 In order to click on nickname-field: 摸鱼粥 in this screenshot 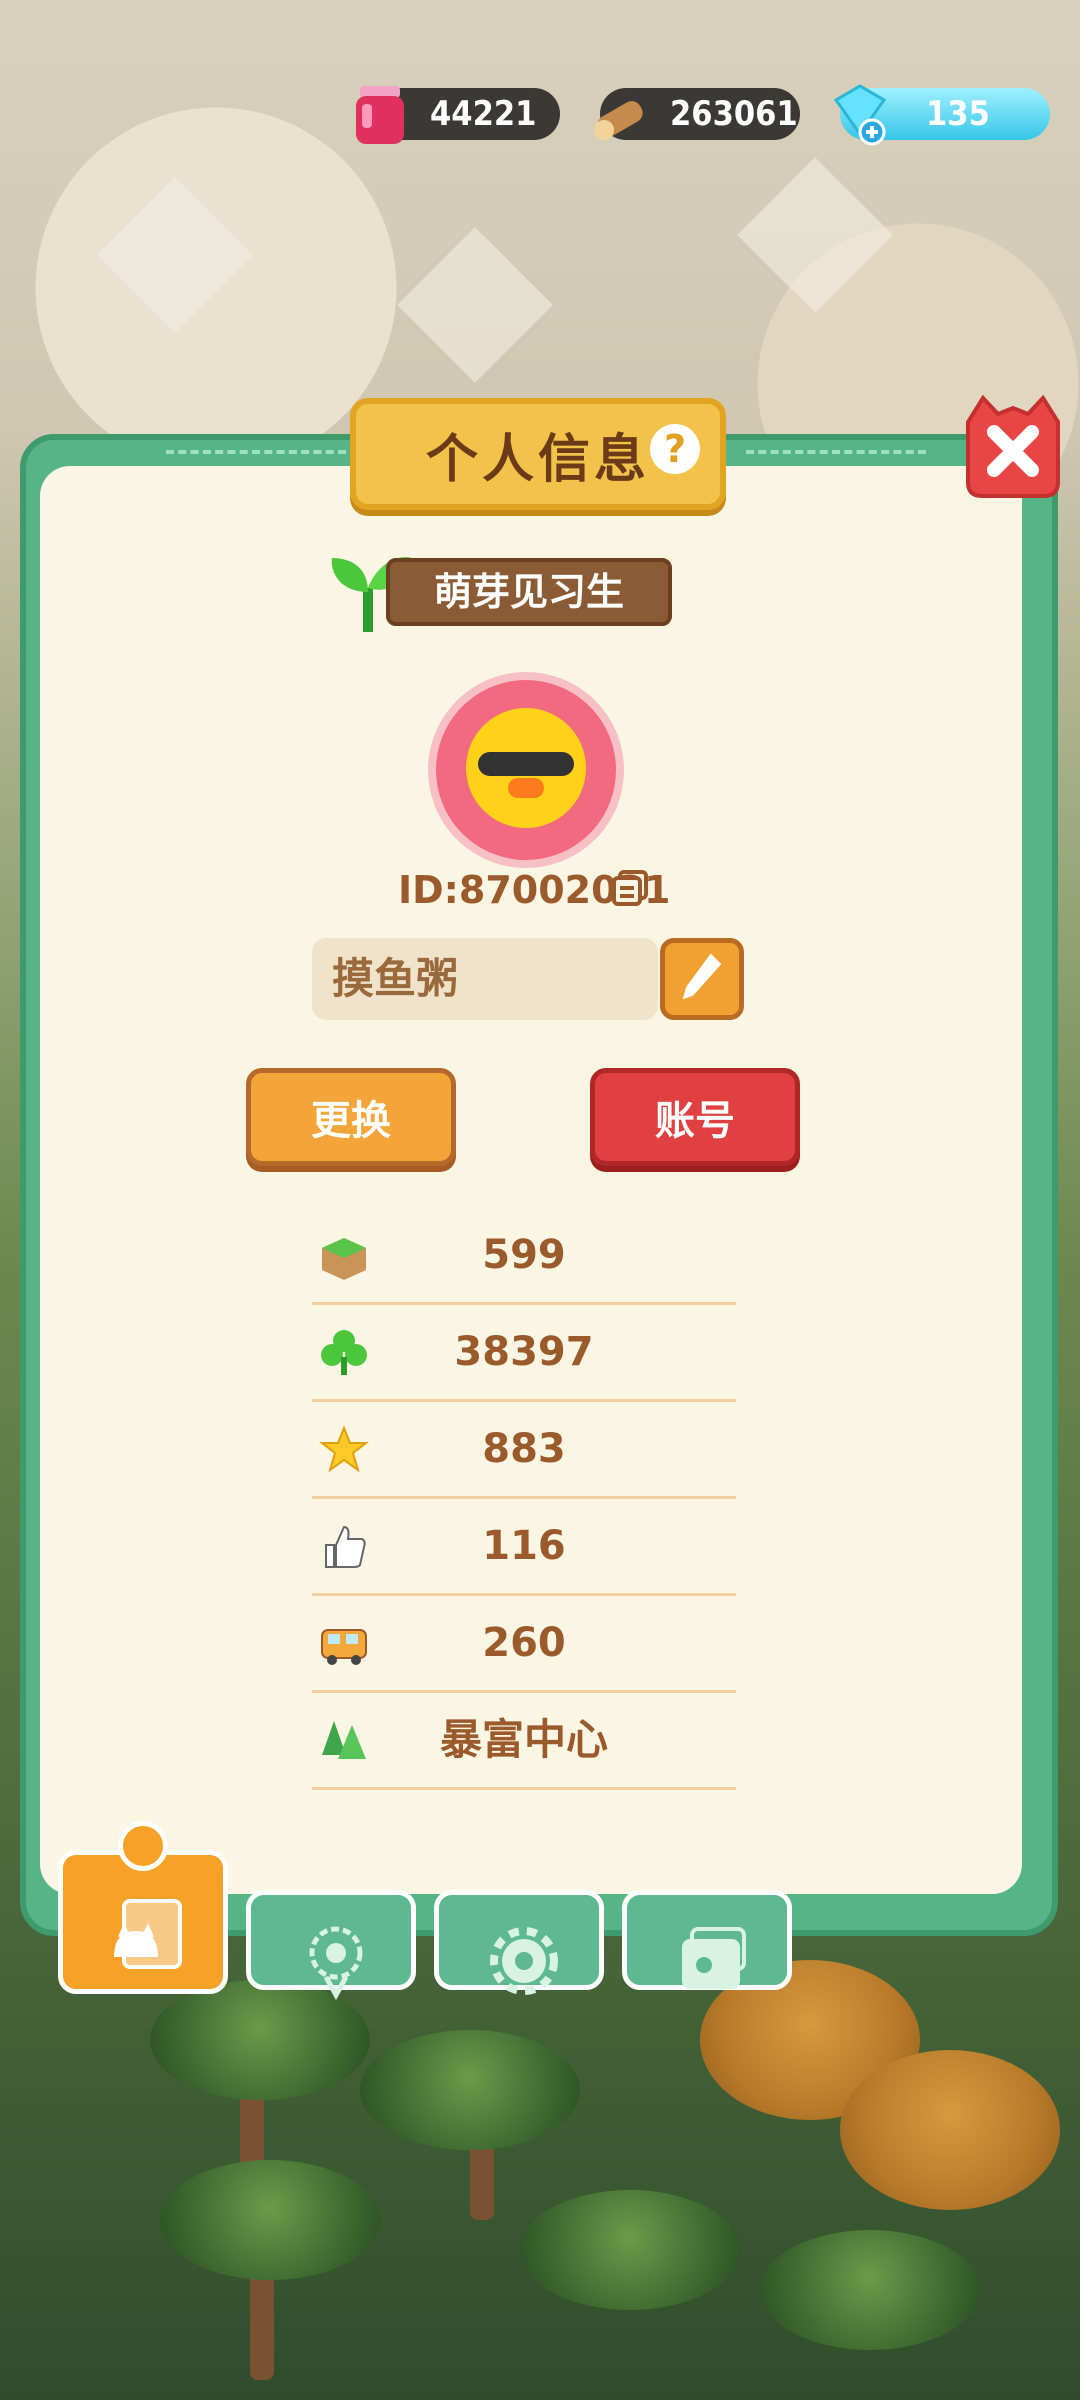, I will do `click(485, 979)`.